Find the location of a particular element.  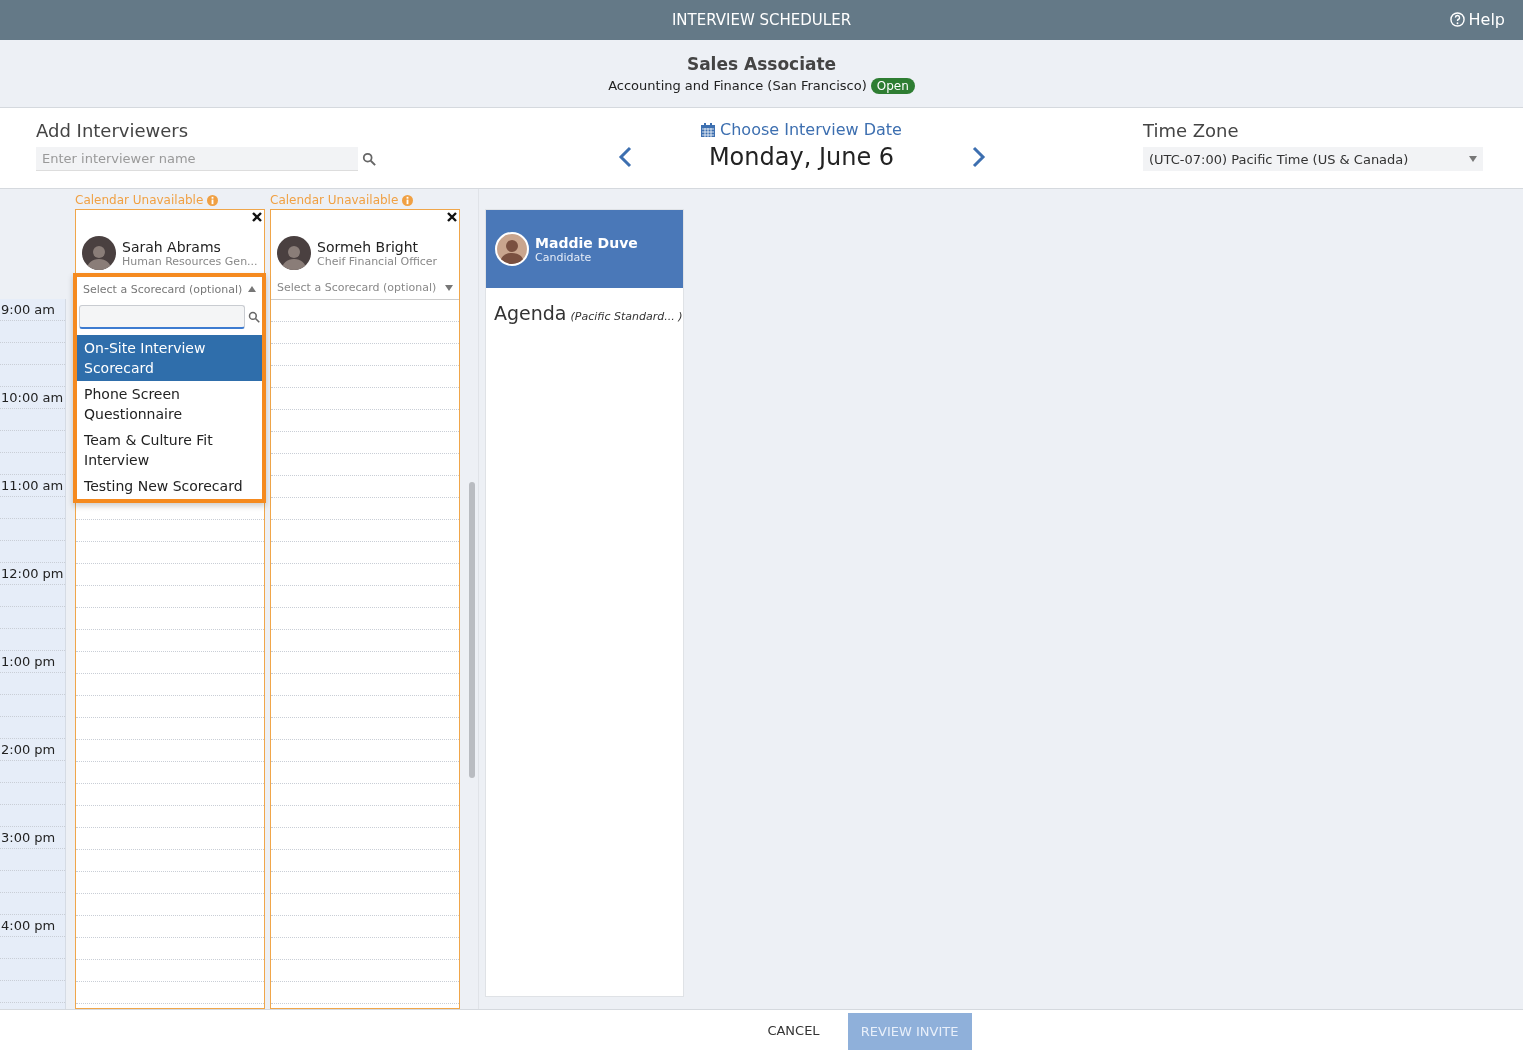

scorecard-option: Team & Culture Fit Interview is located at coordinates (169, 450).